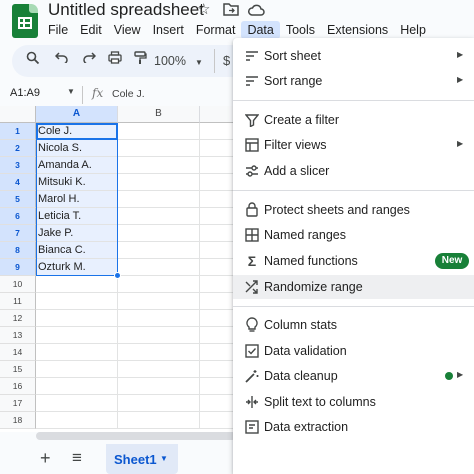 The width and height of the screenshot is (474, 474). I want to click on menu-item-filter-views: Filter views ▶, so click(353, 145).